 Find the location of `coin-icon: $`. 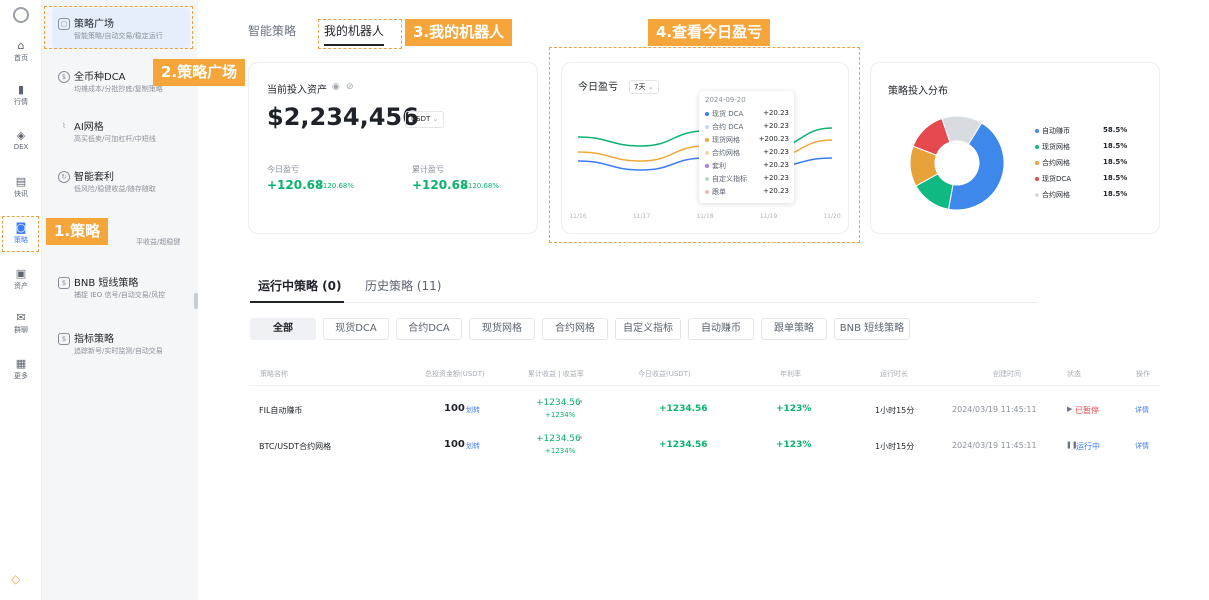

coin-icon: $ is located at coordinates (64, 77).